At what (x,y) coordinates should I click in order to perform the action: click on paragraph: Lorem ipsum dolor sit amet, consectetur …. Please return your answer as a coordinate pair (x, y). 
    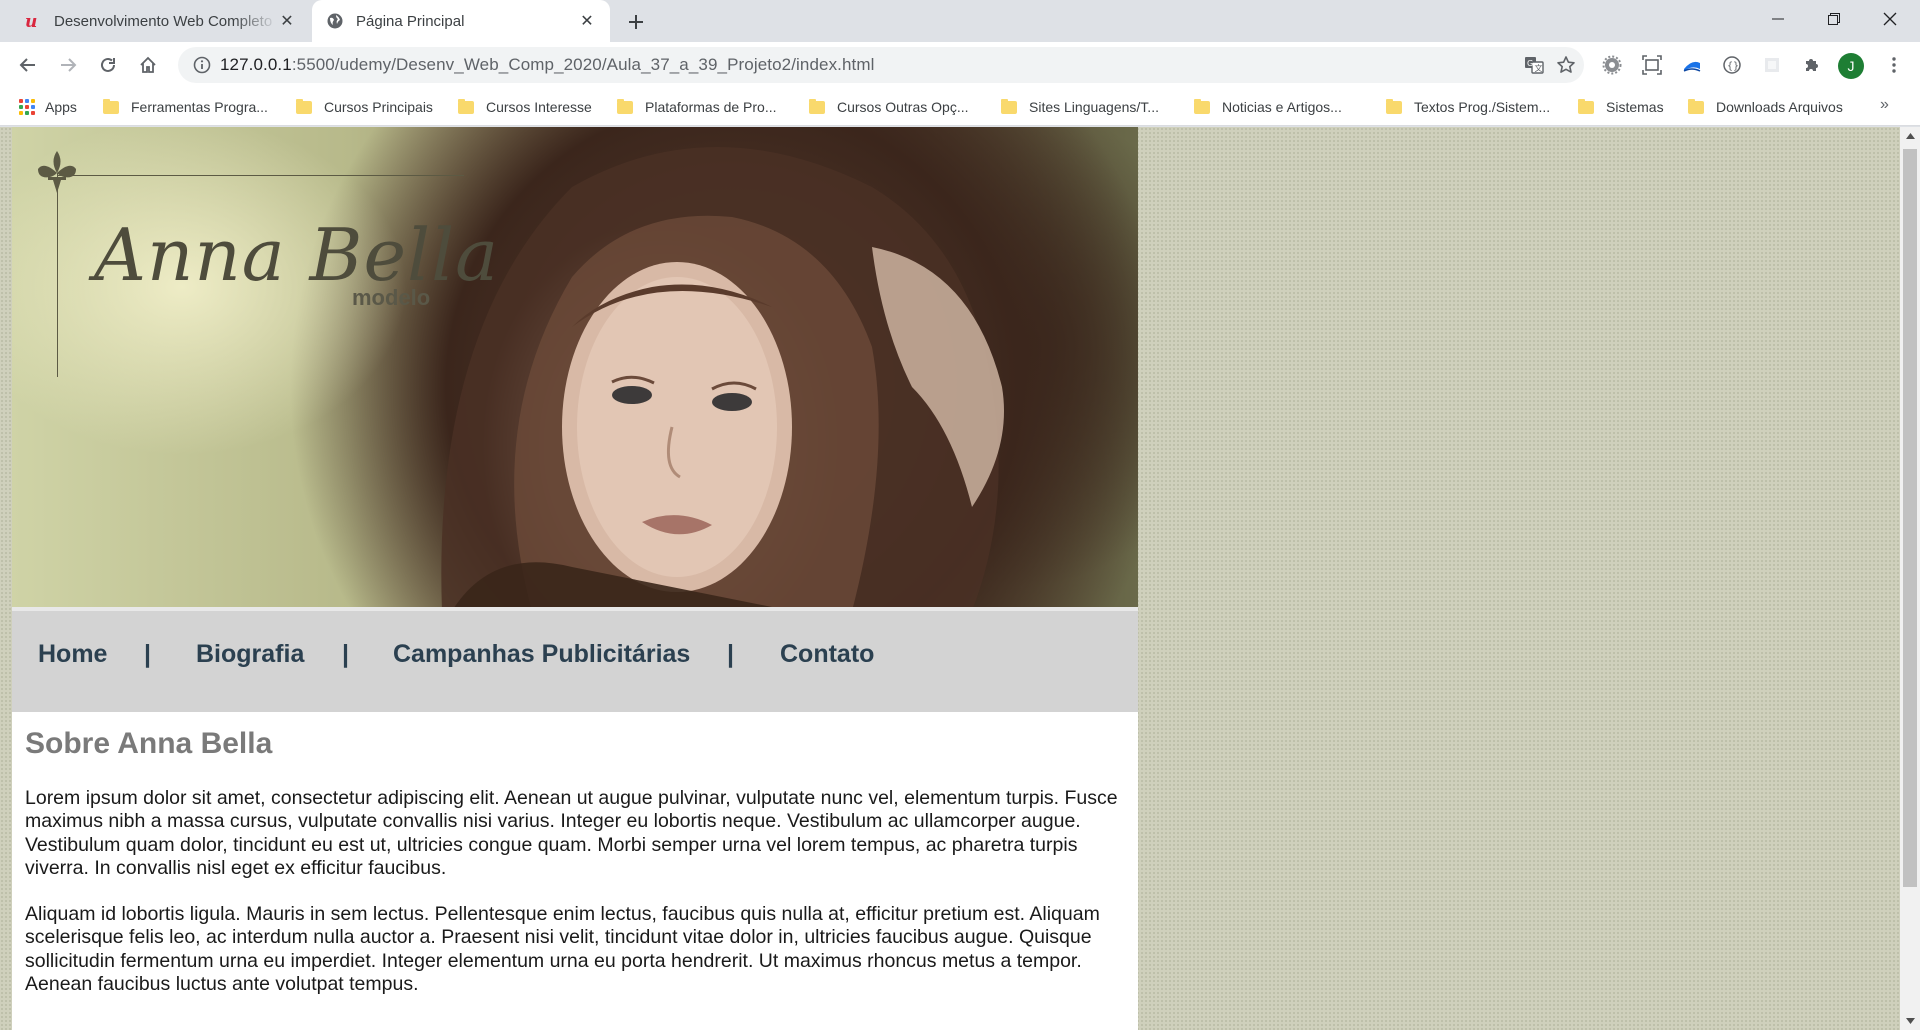
    Looking at the image, I should click on (571, 833).